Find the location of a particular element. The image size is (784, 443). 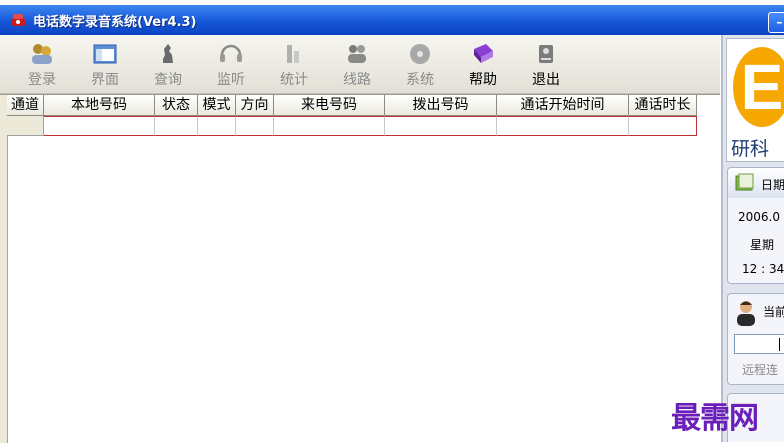

phone-app-icon is located at coordinates (18, 20).